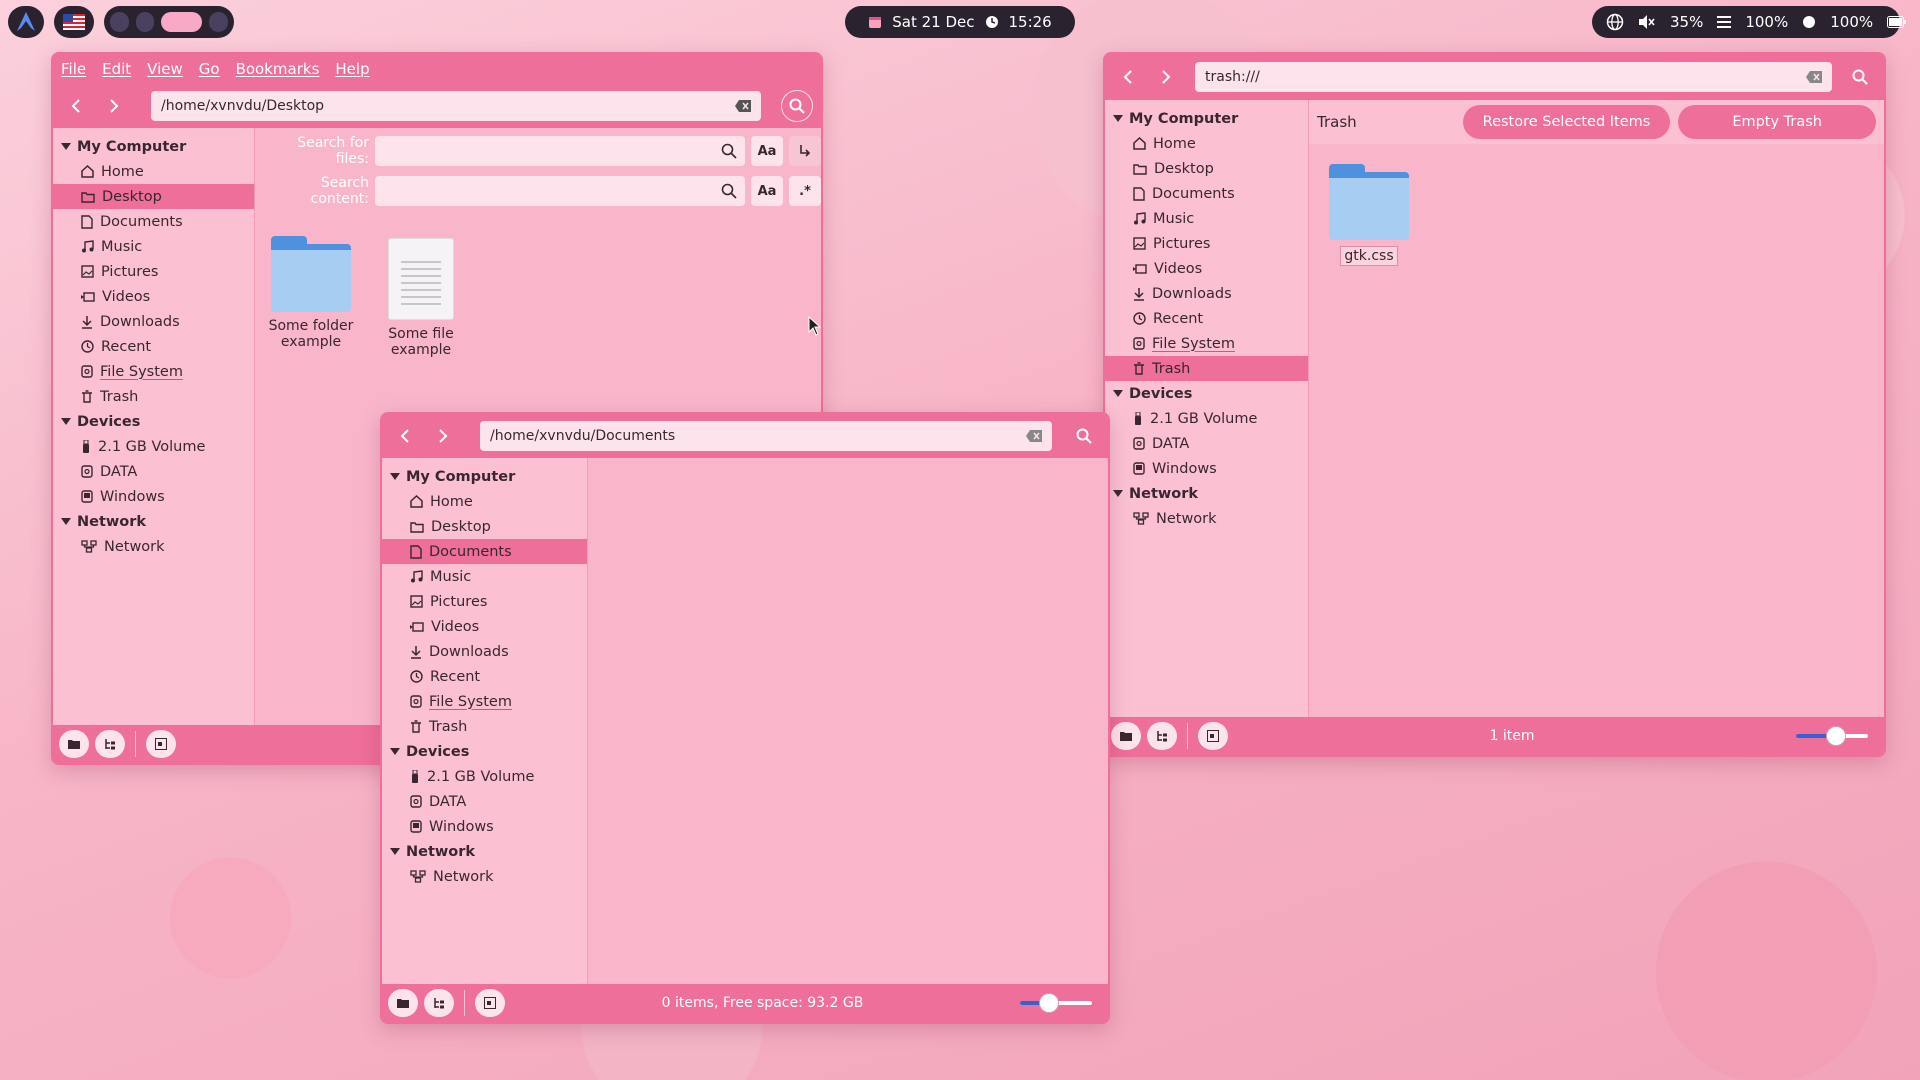 The image size is (1920, 1080). I want to click on keyboard-layout-indicator, so click(74, 22).